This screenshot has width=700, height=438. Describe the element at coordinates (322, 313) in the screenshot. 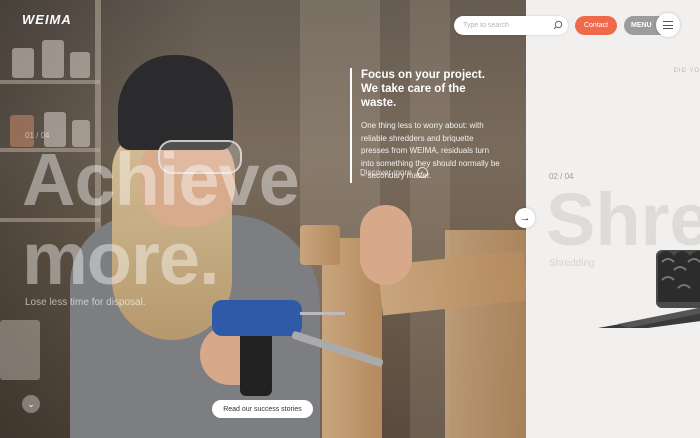

I see `drill-bit` at that location.